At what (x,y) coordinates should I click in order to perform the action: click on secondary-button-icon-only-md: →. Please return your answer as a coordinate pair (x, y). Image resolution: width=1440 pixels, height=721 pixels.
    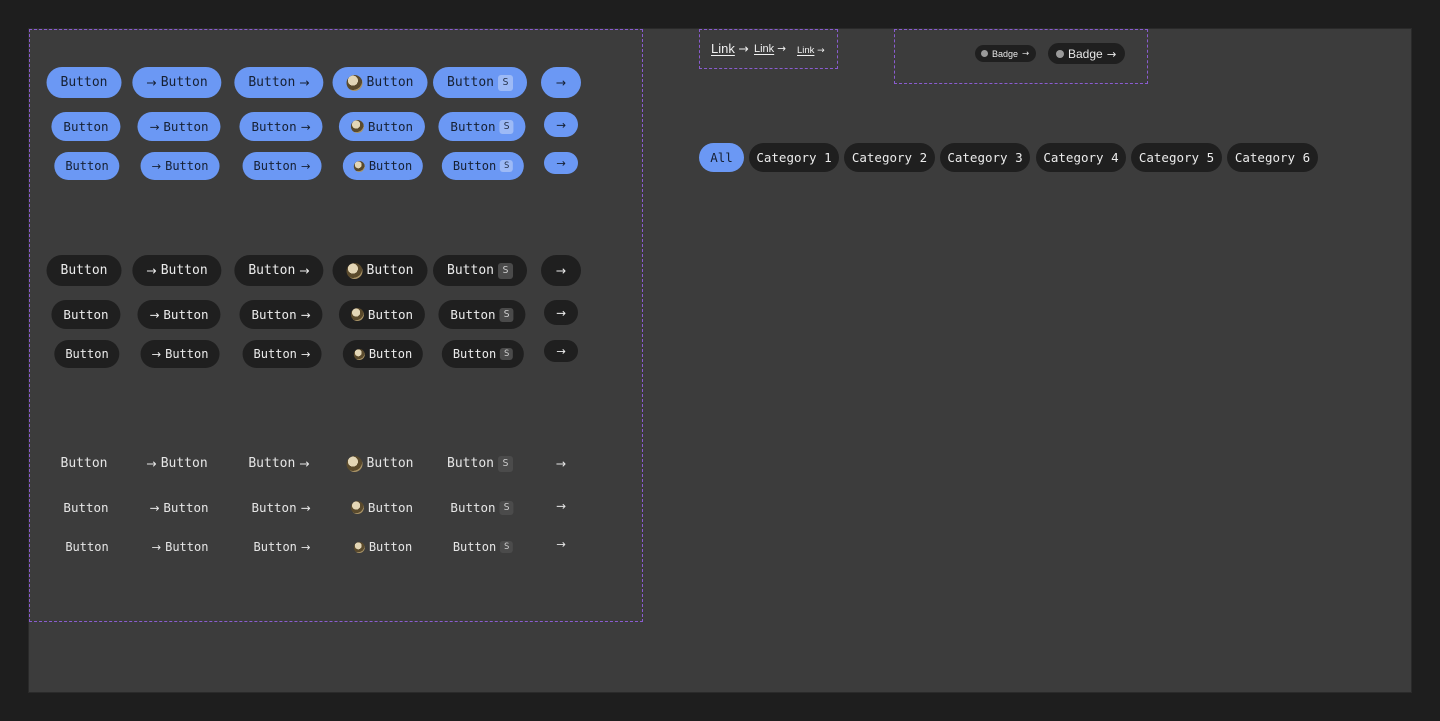
    Looking at the image, I should click on (561, 312).